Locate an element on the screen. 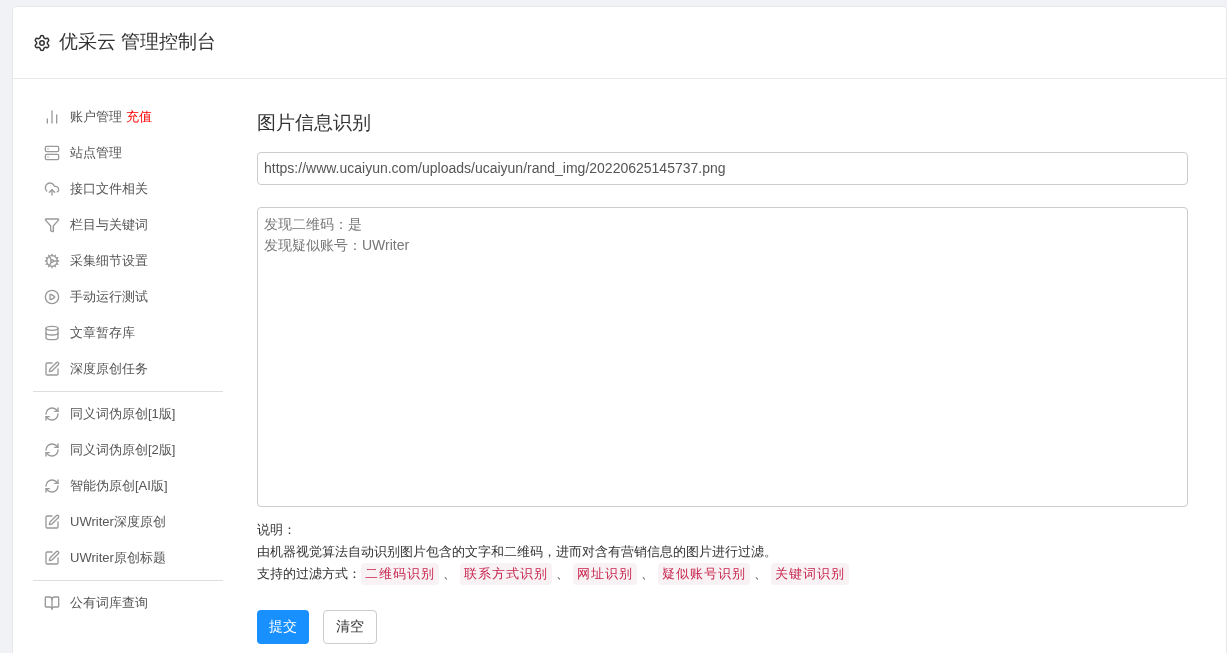 Image resolution: width=1227 pixels, height=653 pixels. filter-tag: 二维码识别 is located at coordinates (400, 573).